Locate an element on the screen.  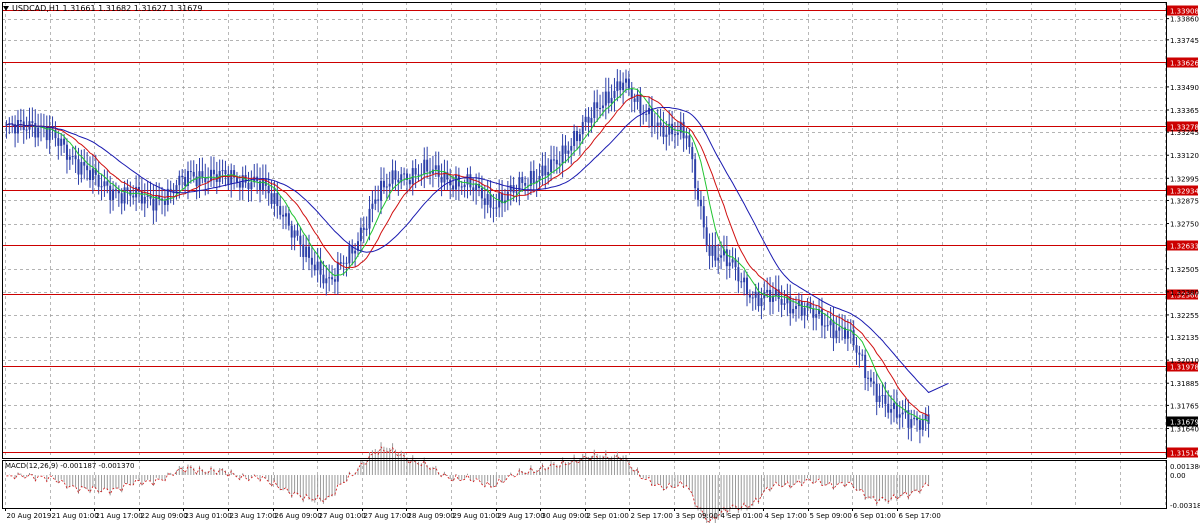
price-tick-label: 1.32505 is located at coordinates (1184, 270).